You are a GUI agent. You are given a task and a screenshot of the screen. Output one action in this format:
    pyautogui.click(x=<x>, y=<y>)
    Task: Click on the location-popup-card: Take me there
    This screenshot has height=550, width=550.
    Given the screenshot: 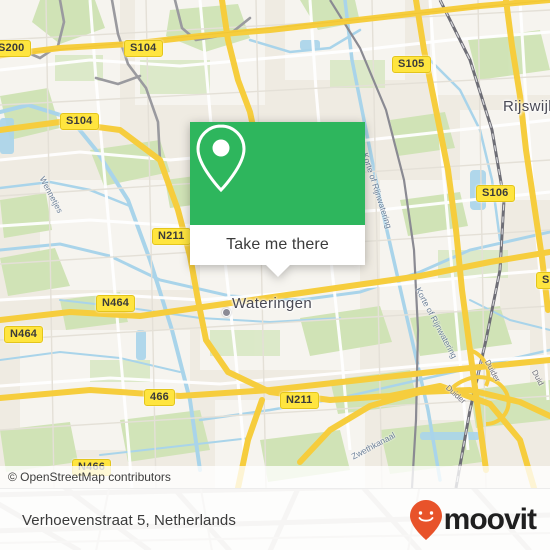 What is the action you would take?
    pyautogui.click(x=277, y=199)
    